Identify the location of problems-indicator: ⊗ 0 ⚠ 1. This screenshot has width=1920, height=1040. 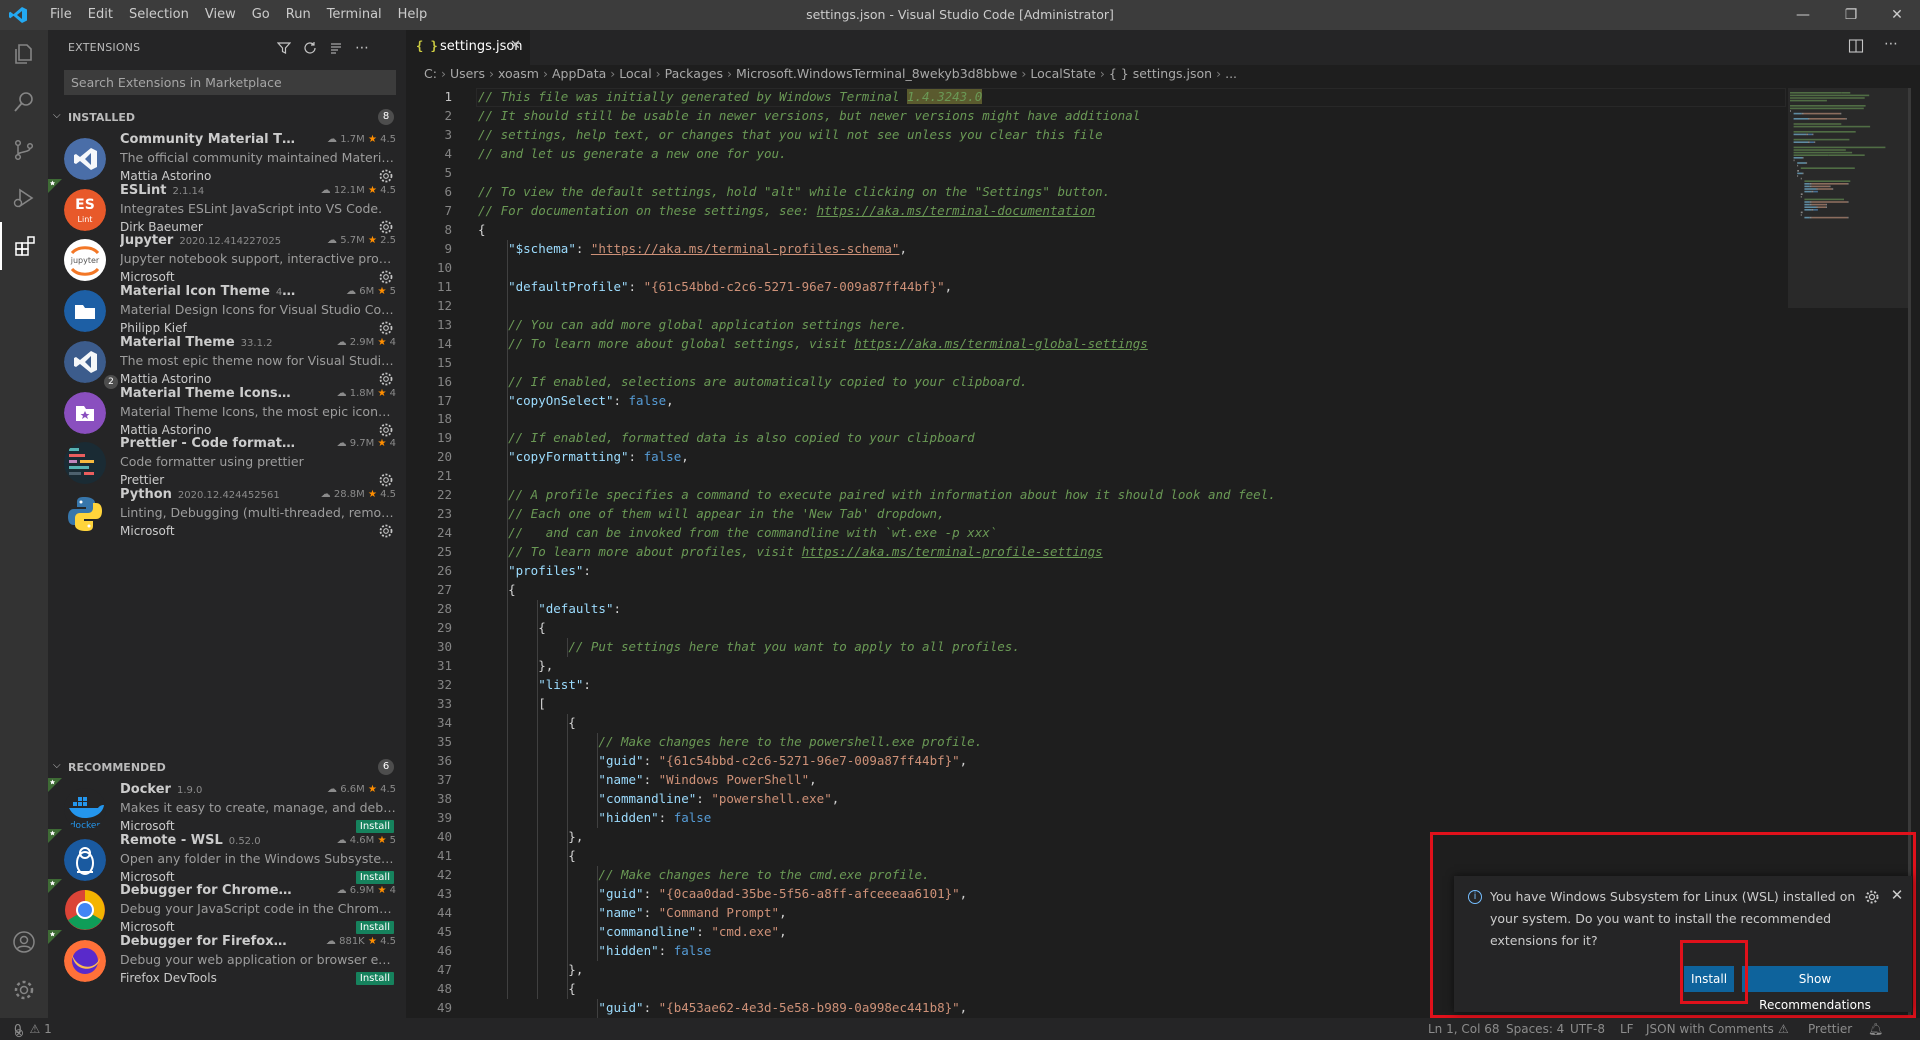
(33, 1031).